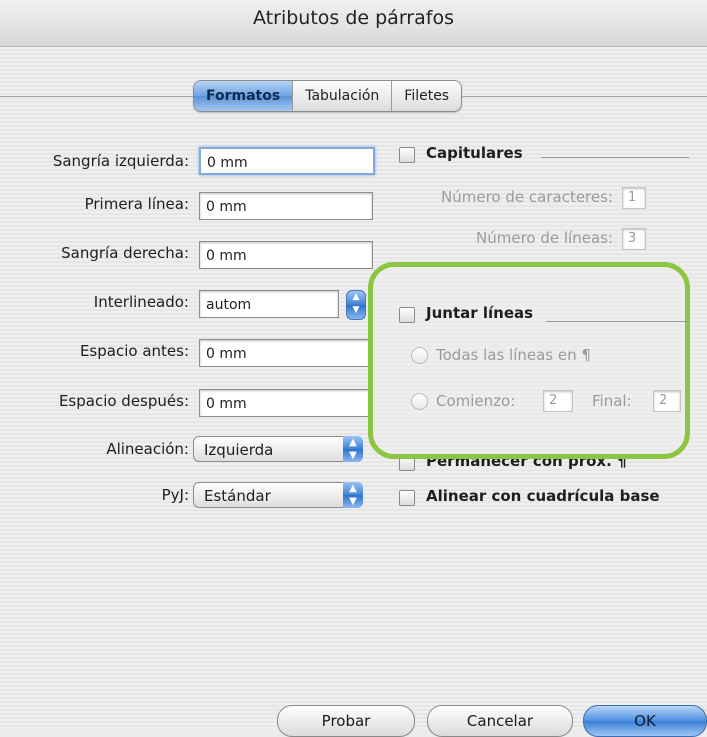 This screenshot has width=707, height=737. What do you see at coordinates (407, 498) in the screenshot?
I see `baseline-grid-checkbox` at bounding box center [407, 498].